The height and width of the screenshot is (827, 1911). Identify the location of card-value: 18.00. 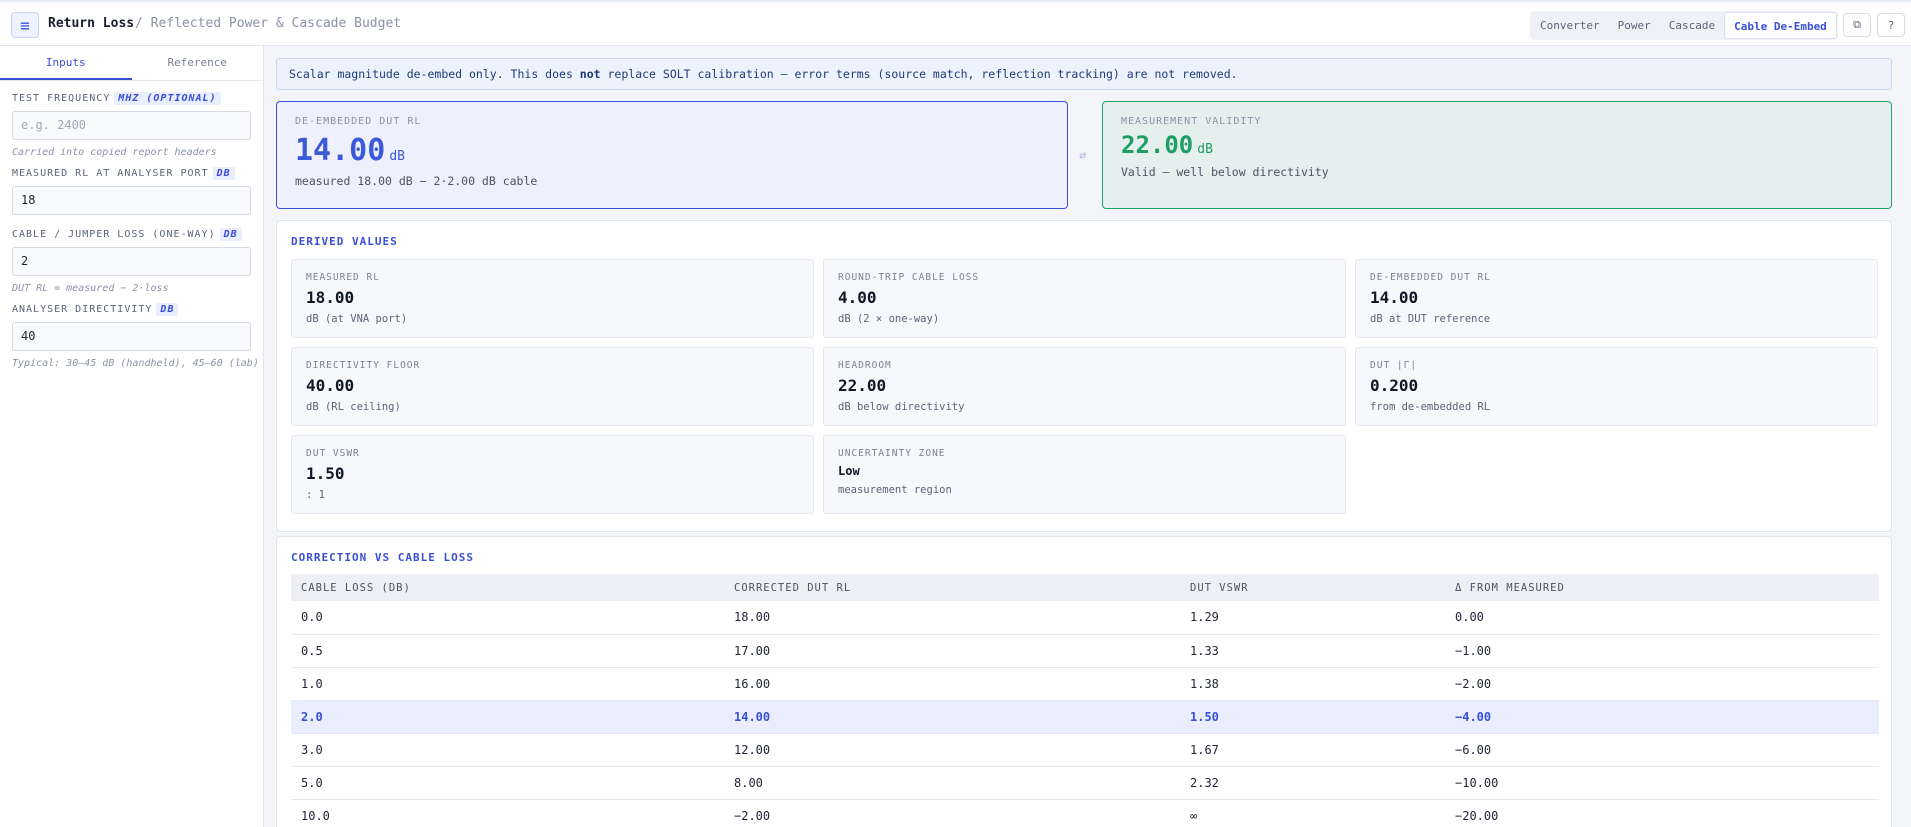
(330, 297).